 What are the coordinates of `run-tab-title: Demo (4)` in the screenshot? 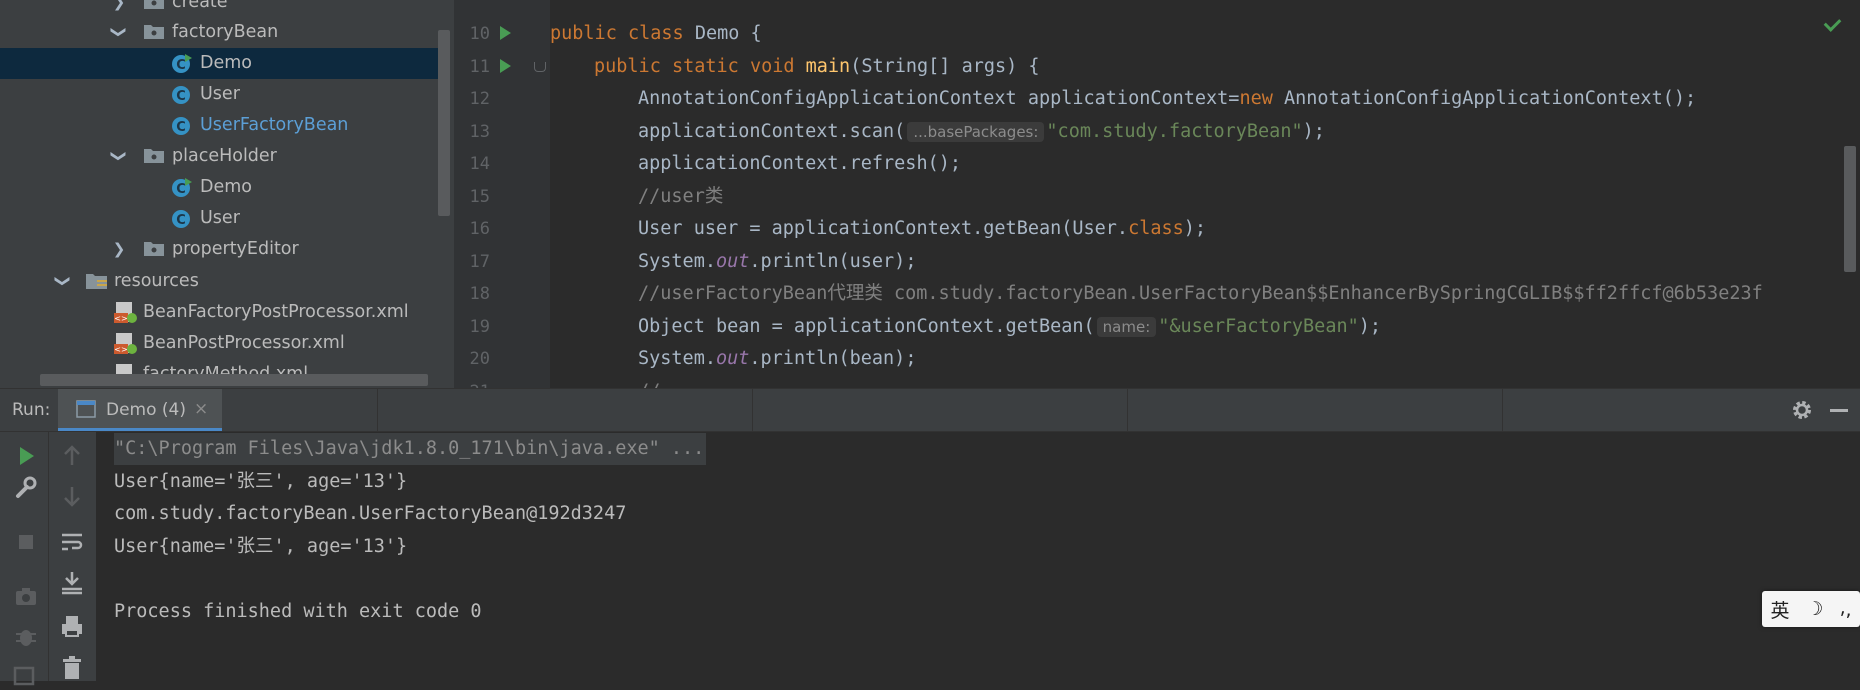 It's located at (146, 410).